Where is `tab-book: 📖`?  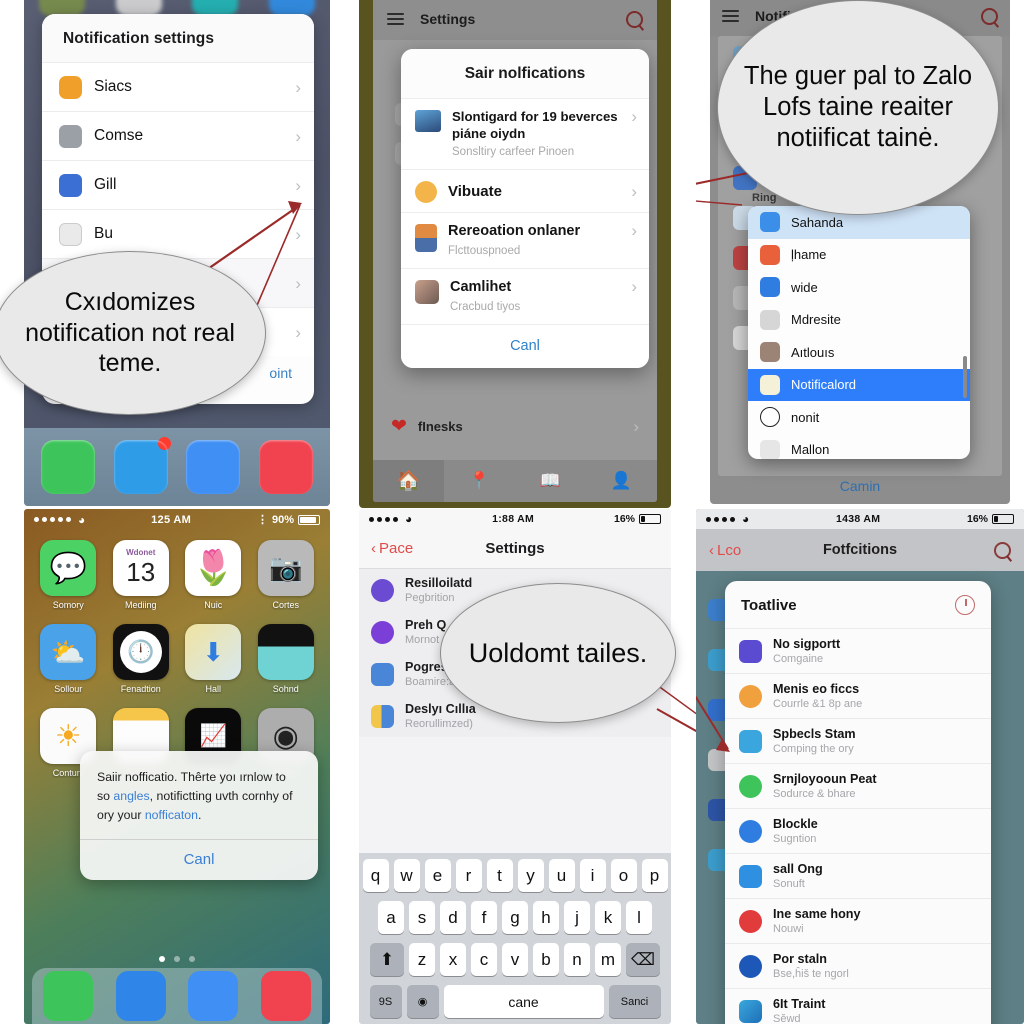 tab-book: 📖 is located at coordinates (550, 481).